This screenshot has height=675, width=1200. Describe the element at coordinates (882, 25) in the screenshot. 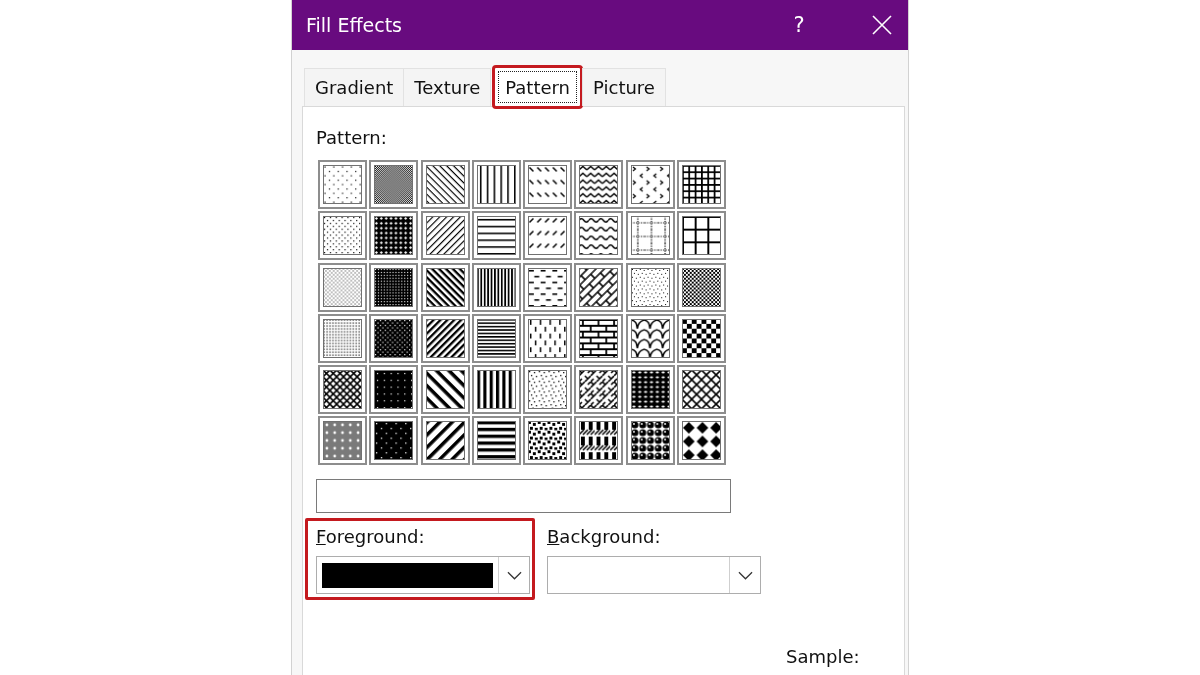

I see `close-icon` at that location.